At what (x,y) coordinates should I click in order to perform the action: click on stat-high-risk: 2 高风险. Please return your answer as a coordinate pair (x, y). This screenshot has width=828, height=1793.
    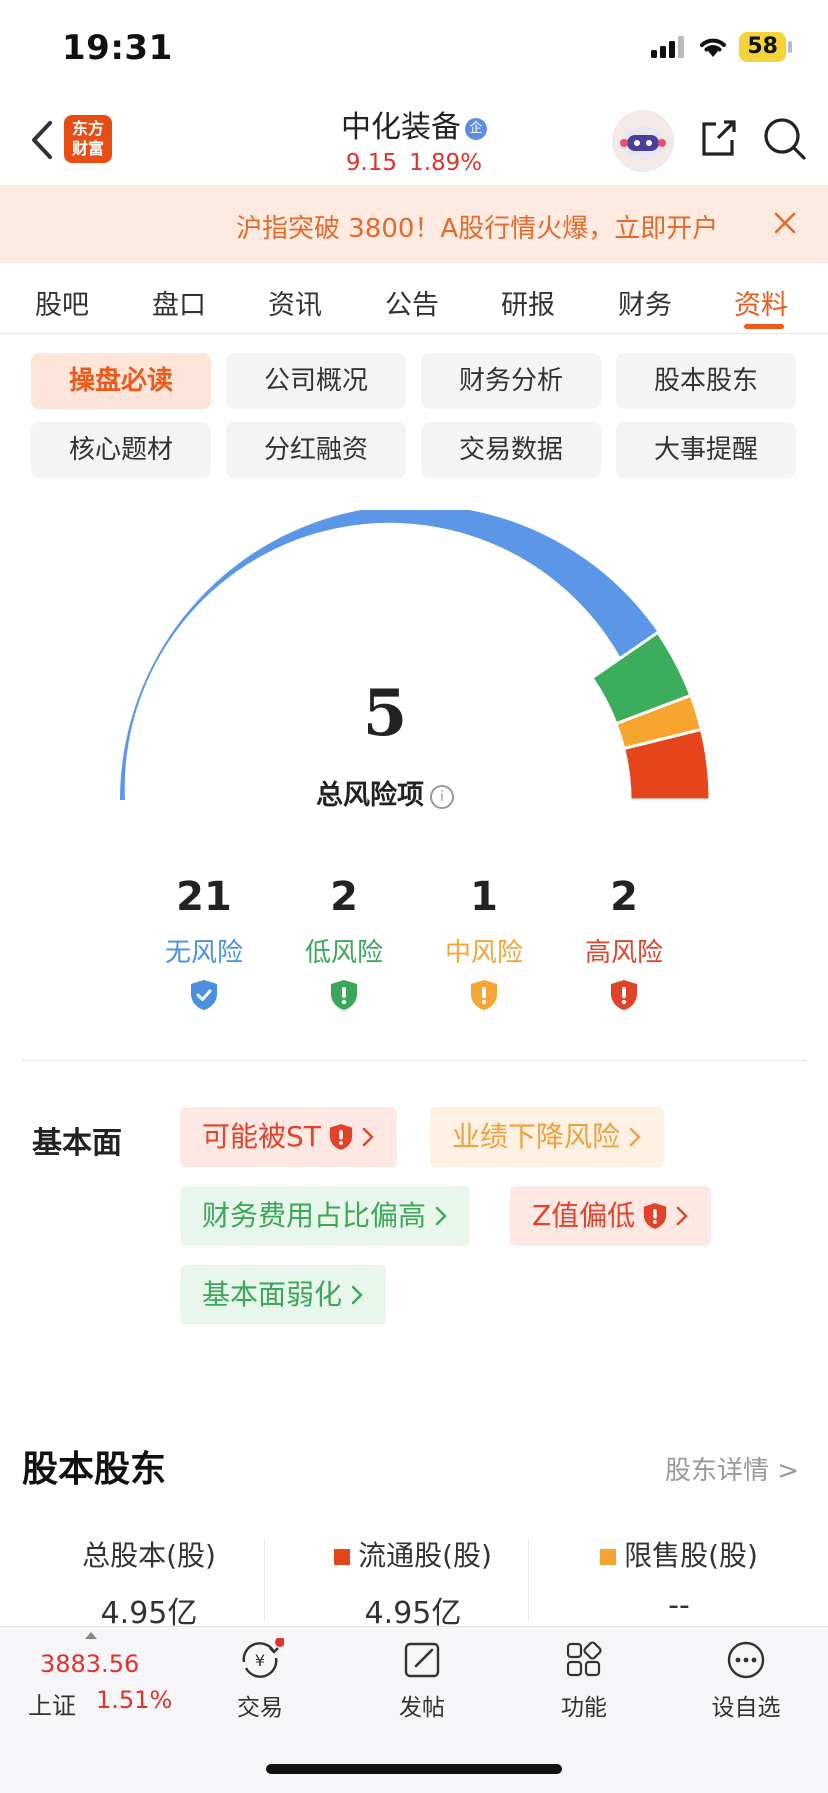
    Looking at the image, I should click on (624, 944).